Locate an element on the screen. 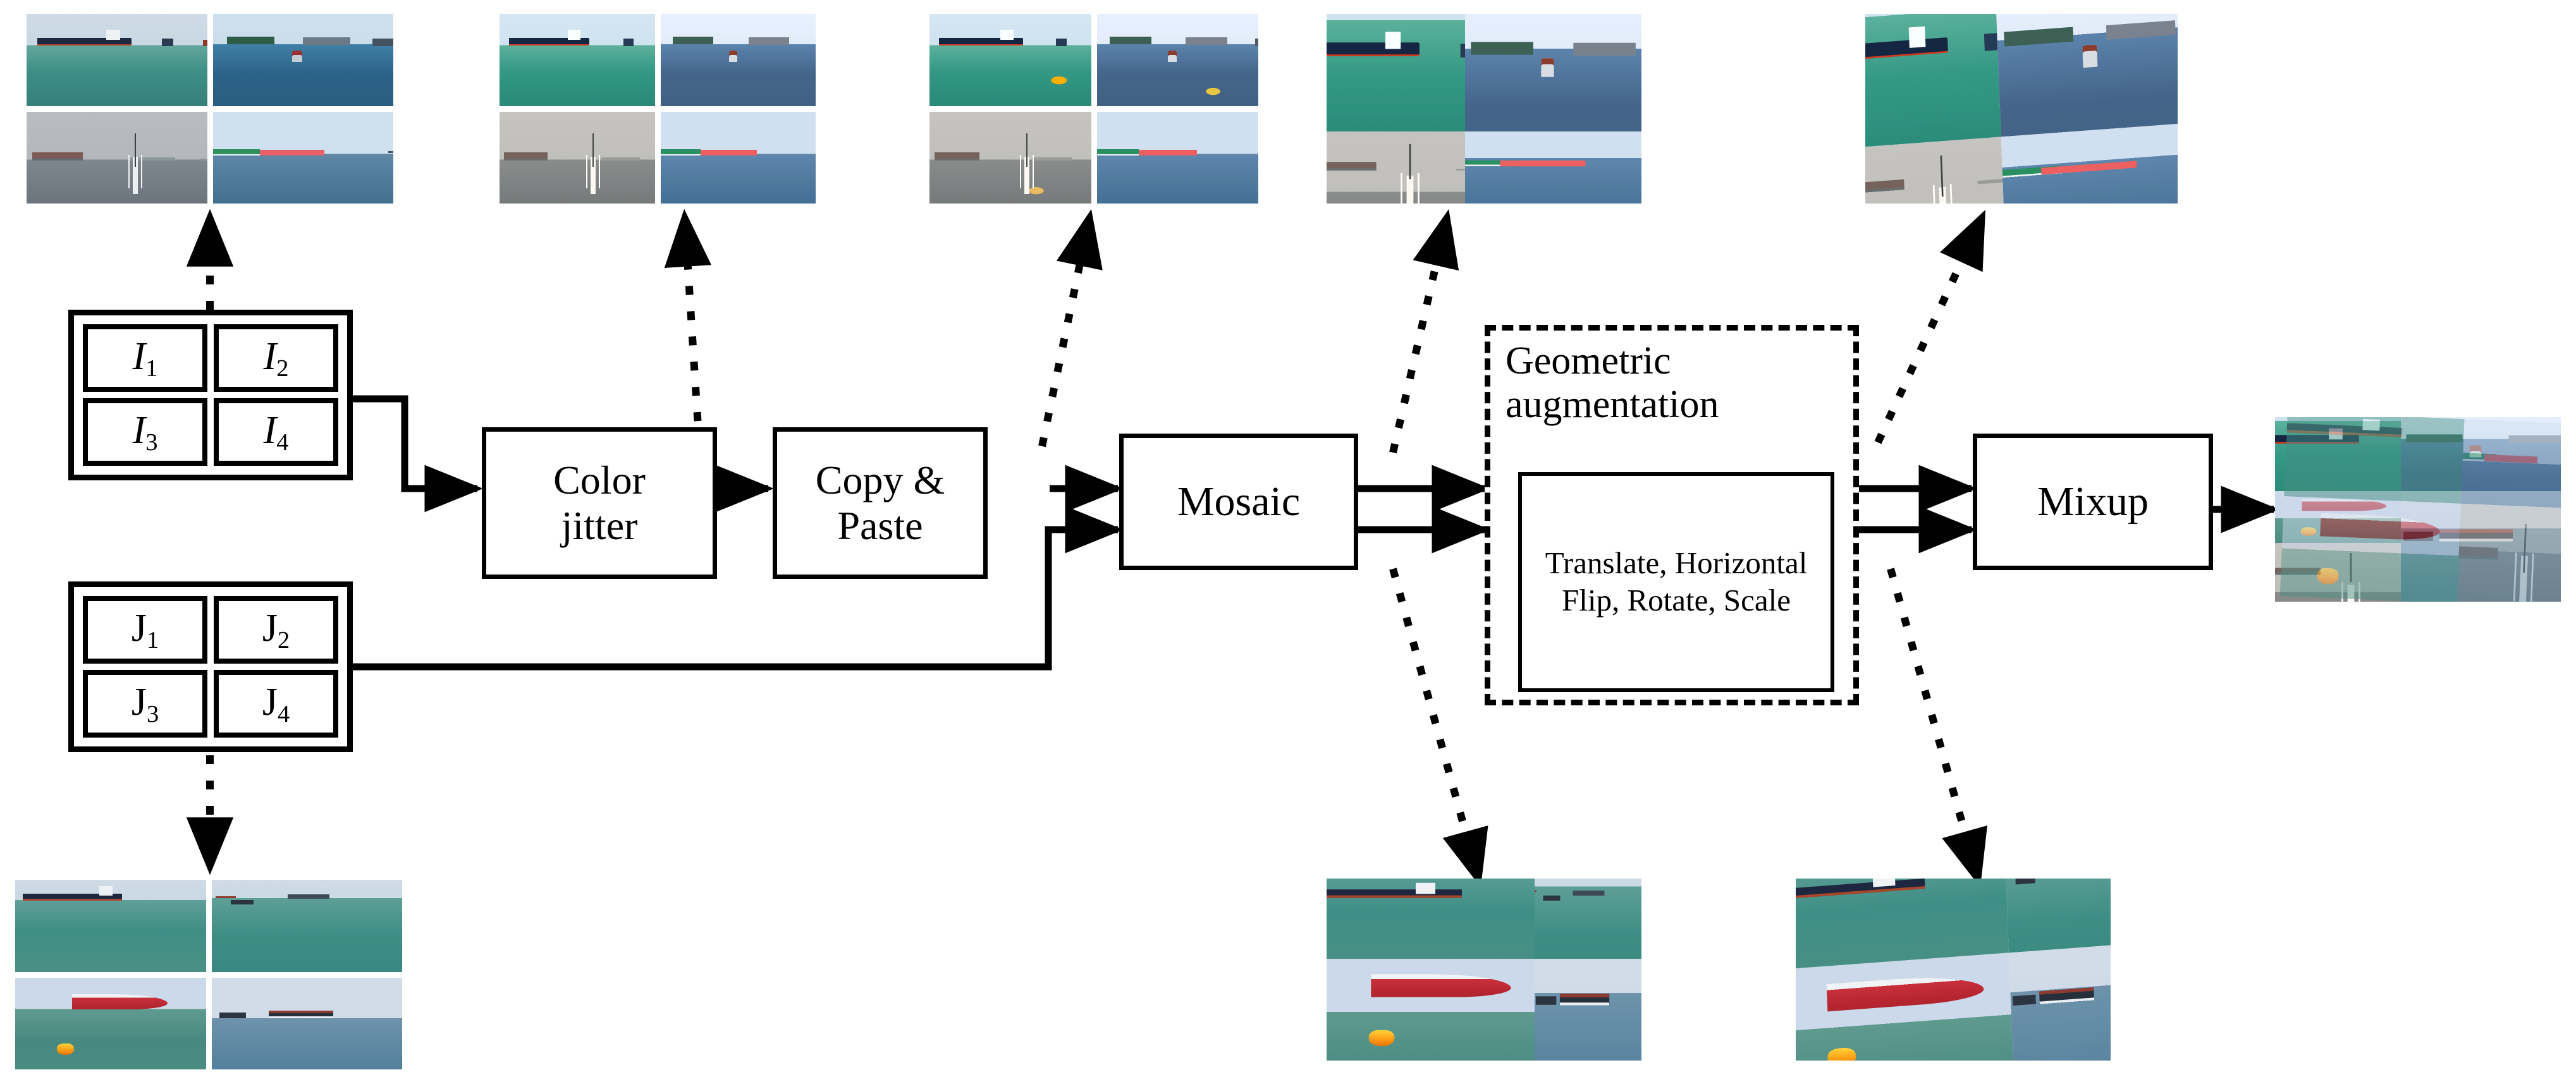 Image resolution: width=2576 pixels, height=1089 pixels. dotted-geom-to-thumbJ is located at coordinates (1937, 727).